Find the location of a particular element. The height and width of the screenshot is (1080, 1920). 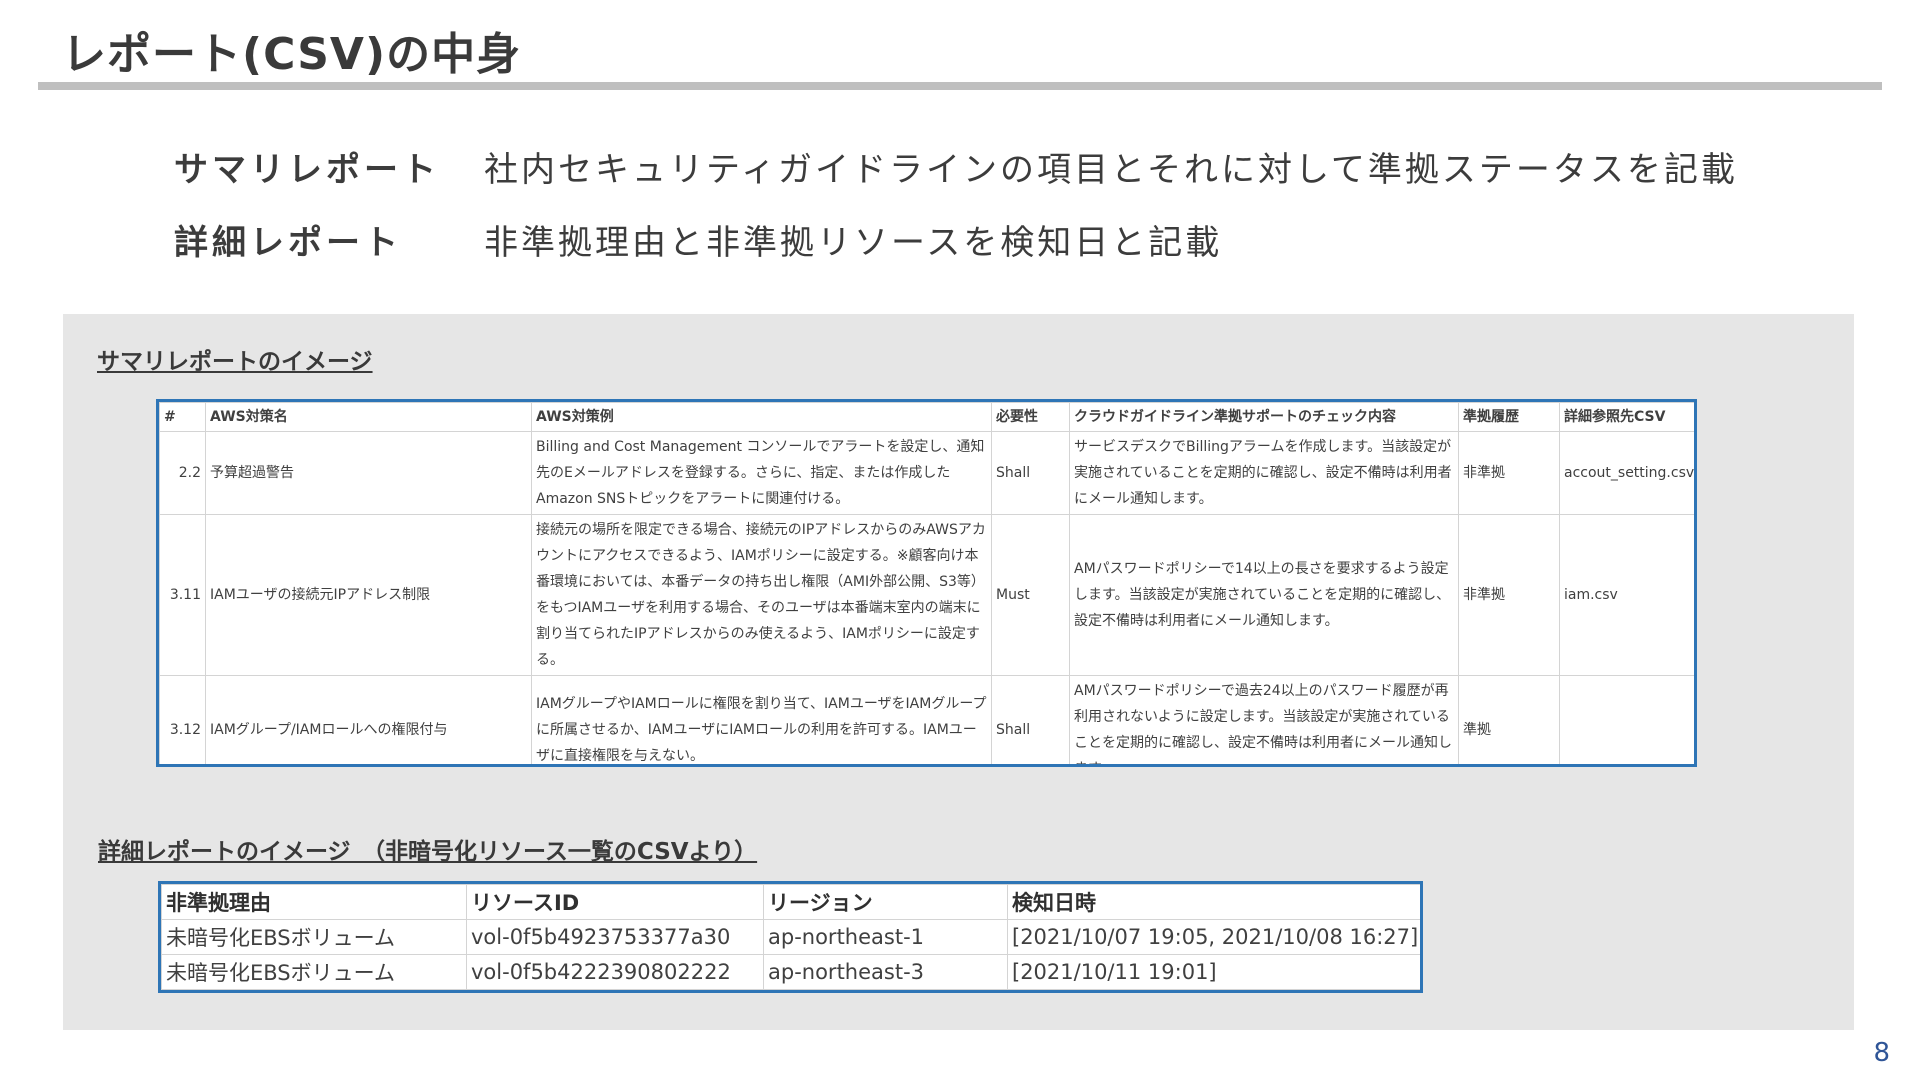

table-cell: 3.11 is located at coordinates (182, 595).